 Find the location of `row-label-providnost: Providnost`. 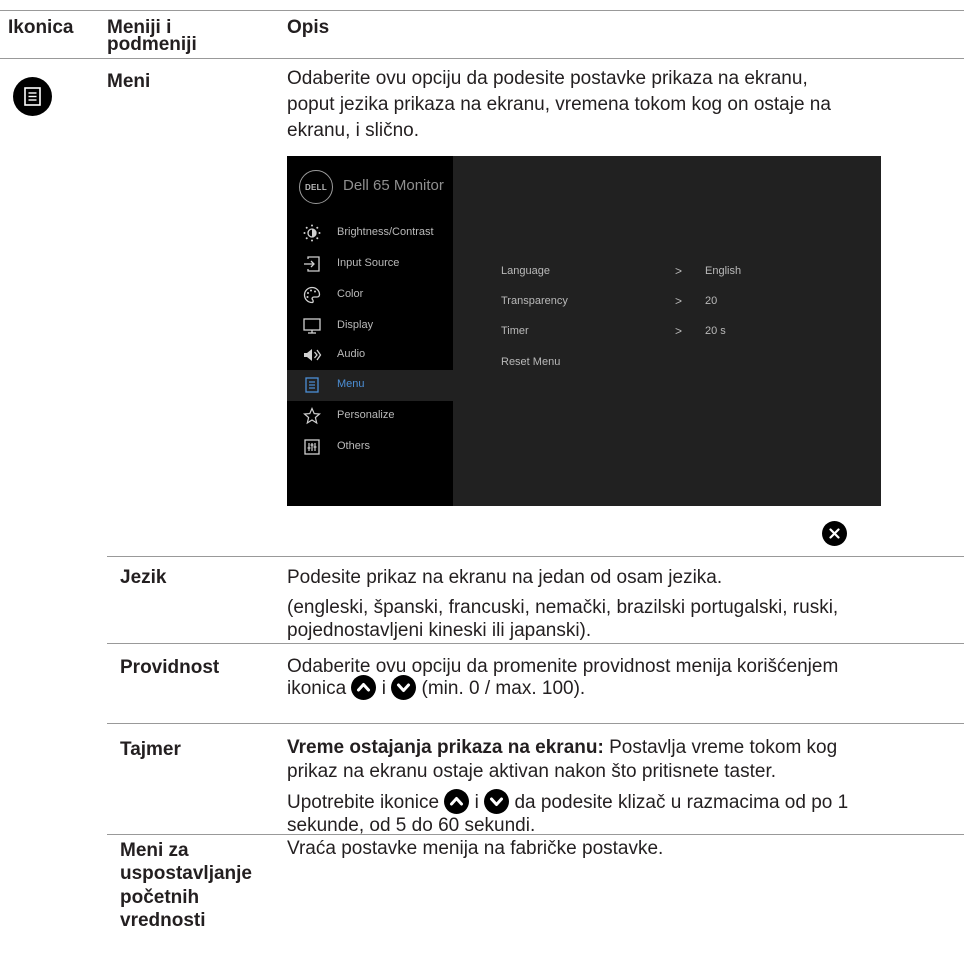

row-label-providnost: Providnost is located at coordinates (170, 667).